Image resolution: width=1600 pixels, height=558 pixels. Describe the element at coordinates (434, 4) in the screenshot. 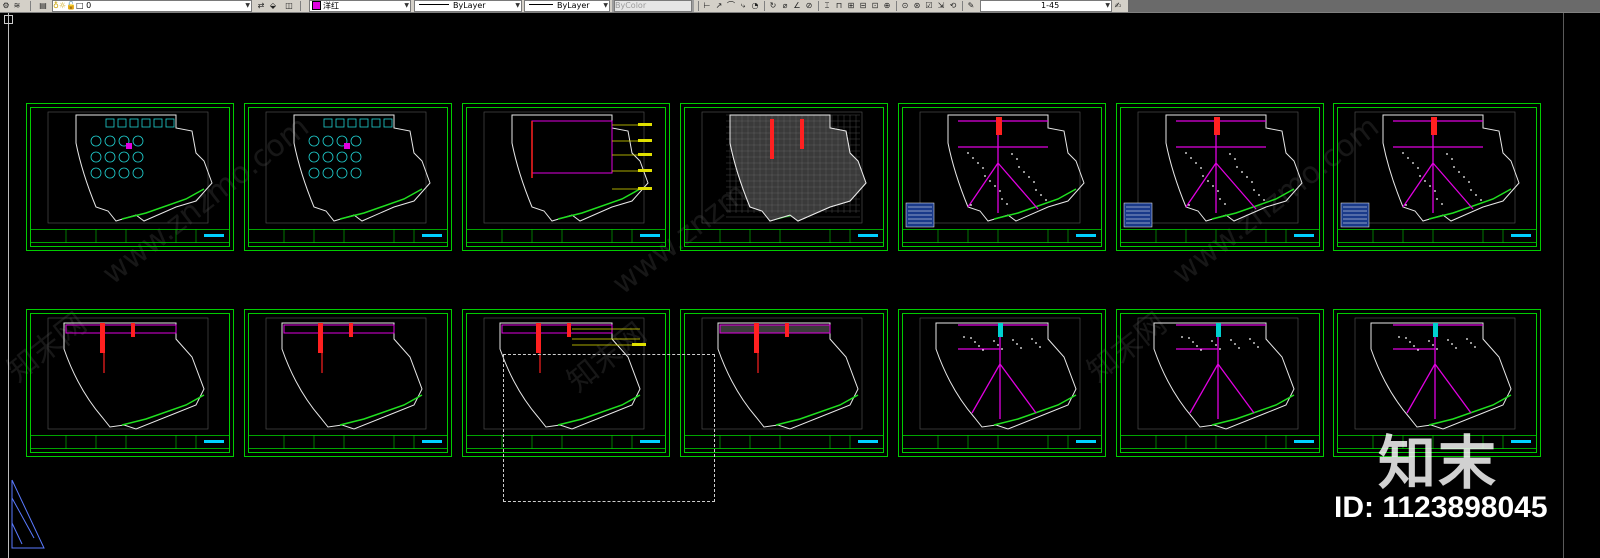

I see `linetype-preview` at that location.